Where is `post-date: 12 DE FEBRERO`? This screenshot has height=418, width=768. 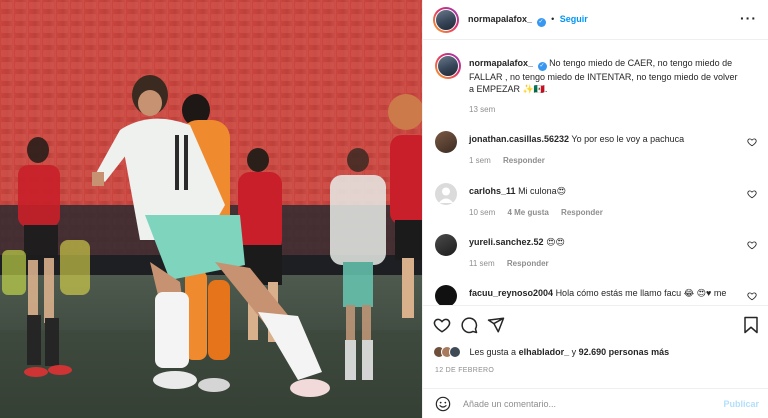 post-date: 12 DE FEBRERO is located at coordinates (464, 370).